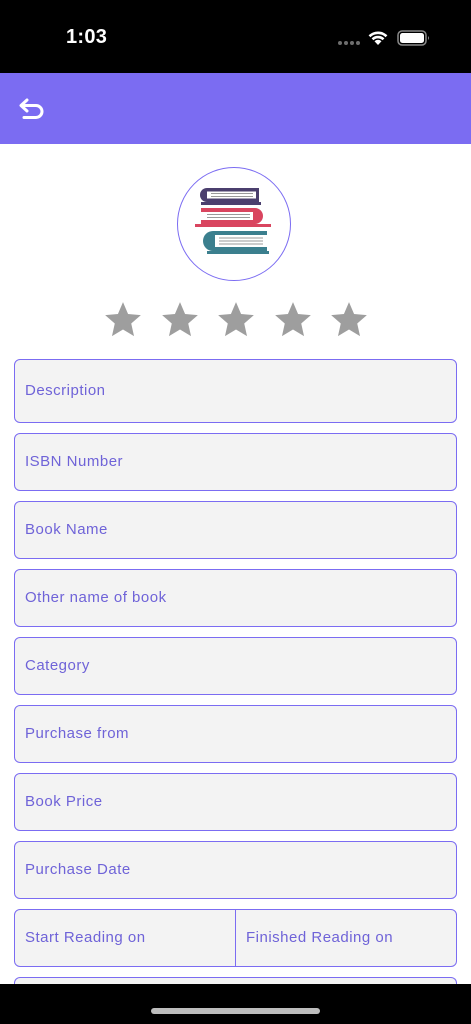 This screenshot has width=471, height=1024. I want to click on isbn-field: ISBN Number, so click(235, 462).